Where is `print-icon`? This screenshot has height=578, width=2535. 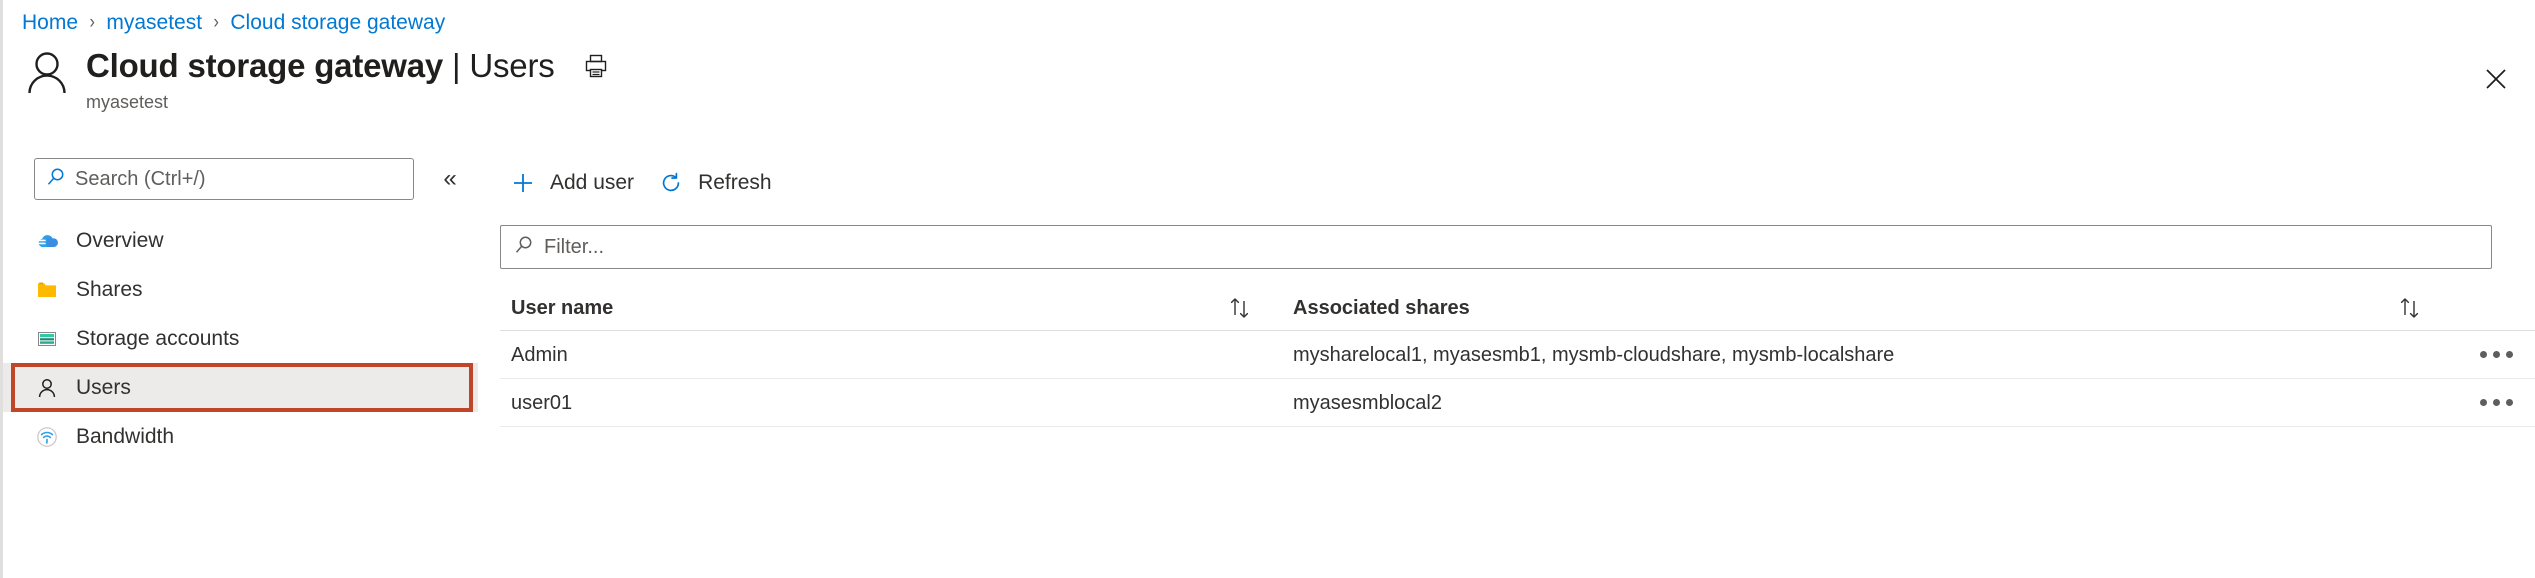 print-icon is located at coordinates (596, 66).